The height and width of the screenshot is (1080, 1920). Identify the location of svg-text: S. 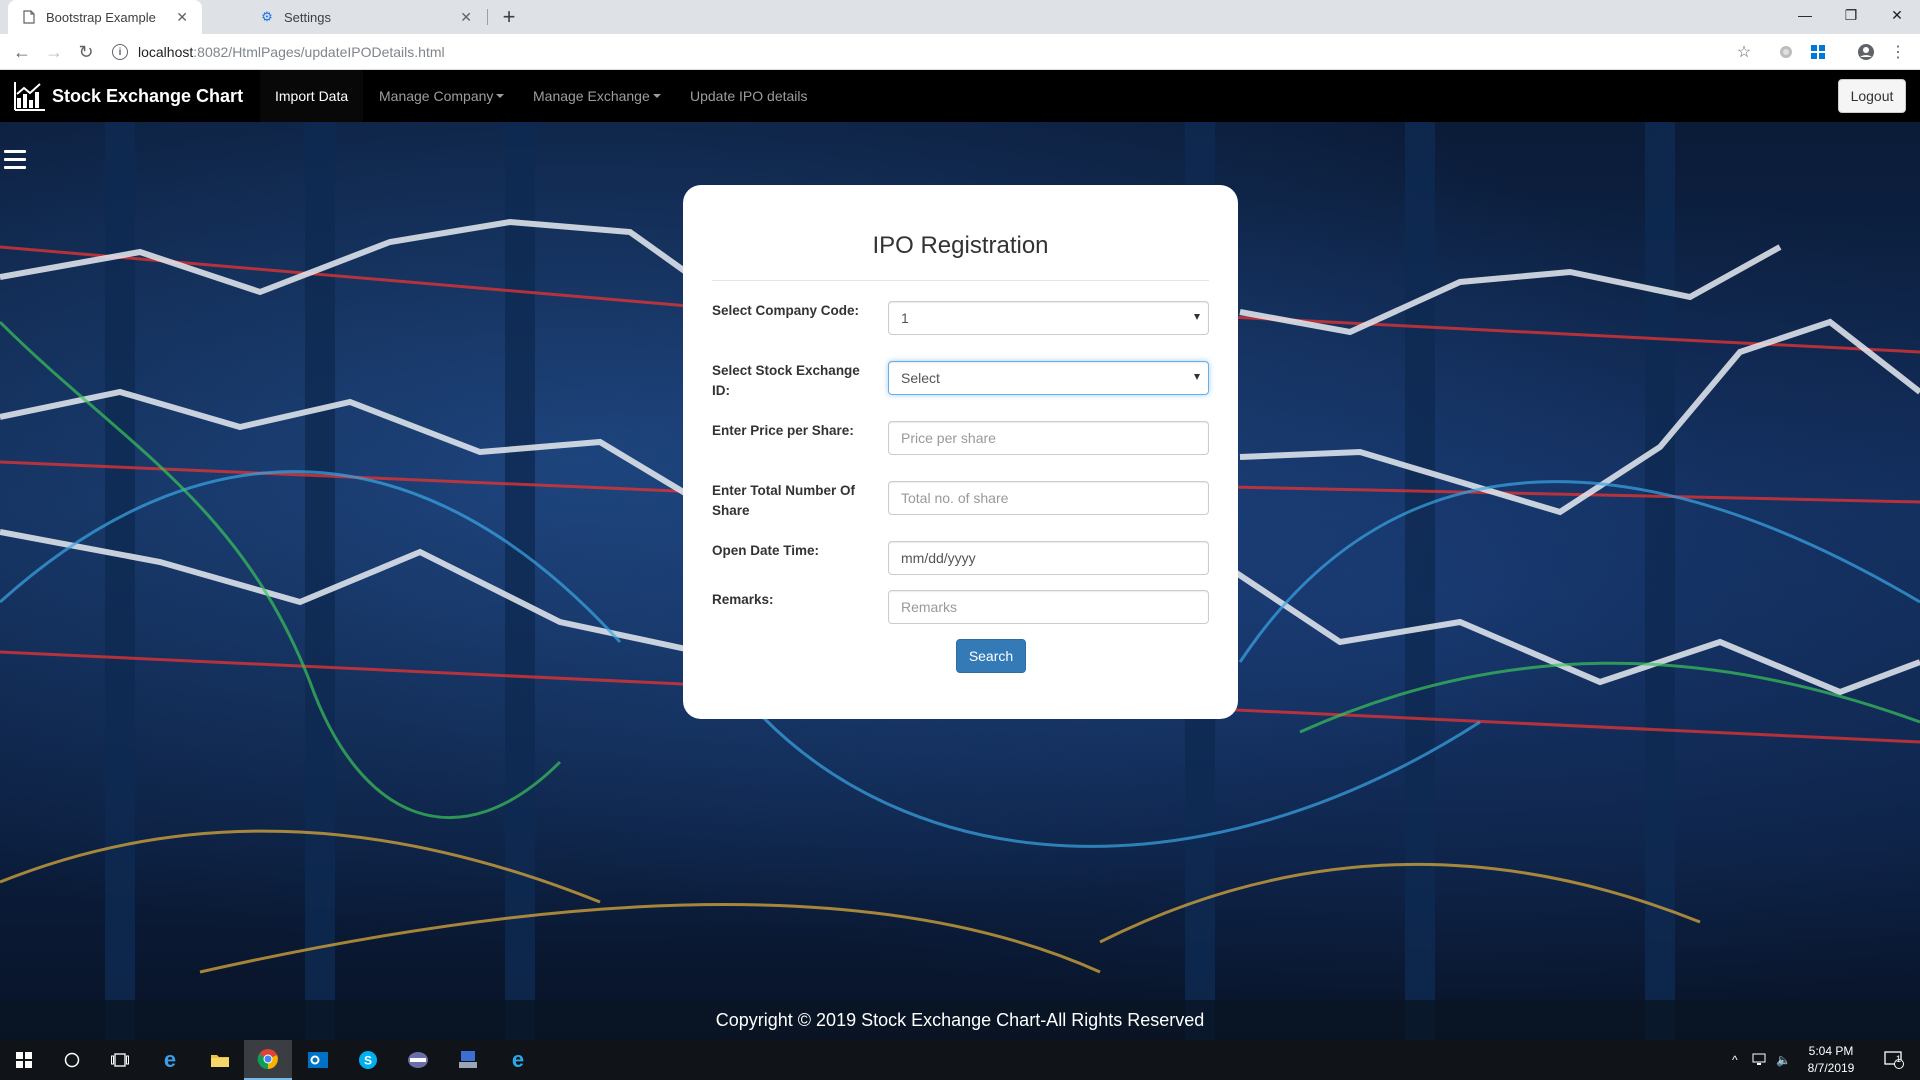
(368, 1061).